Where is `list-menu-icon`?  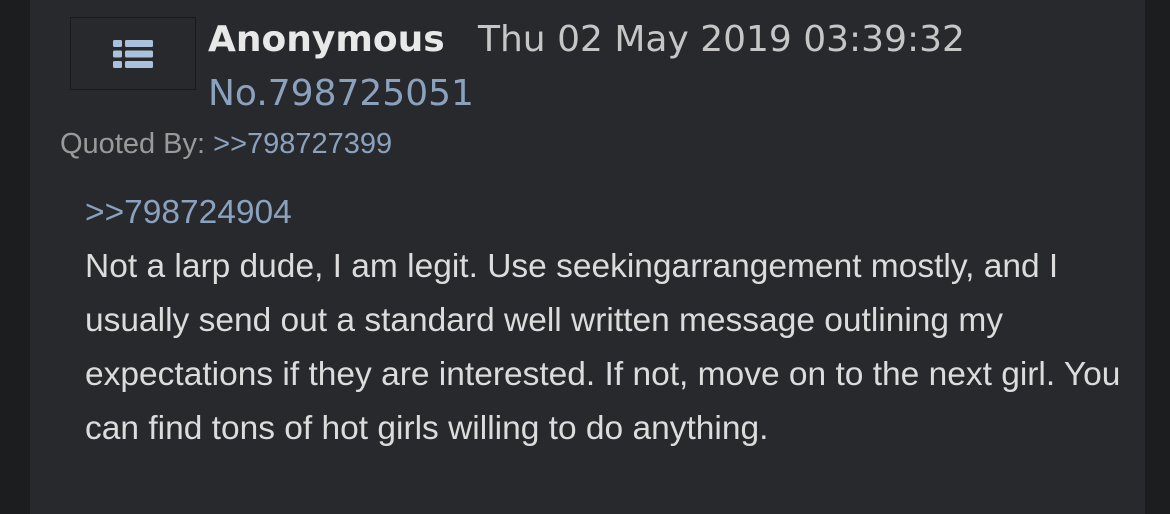
list-menu-icon is located at coordinates (133, 54).